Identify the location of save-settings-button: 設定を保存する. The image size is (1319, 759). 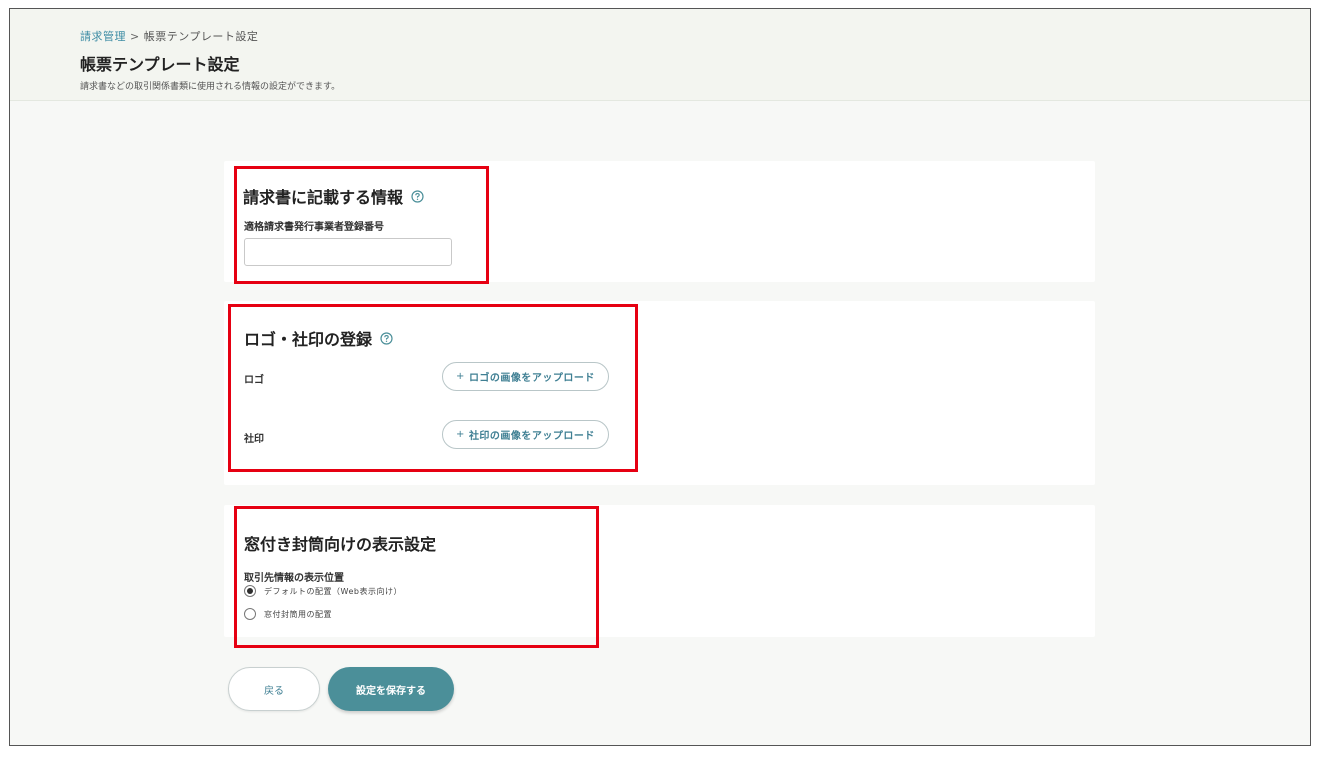
(391, 689).